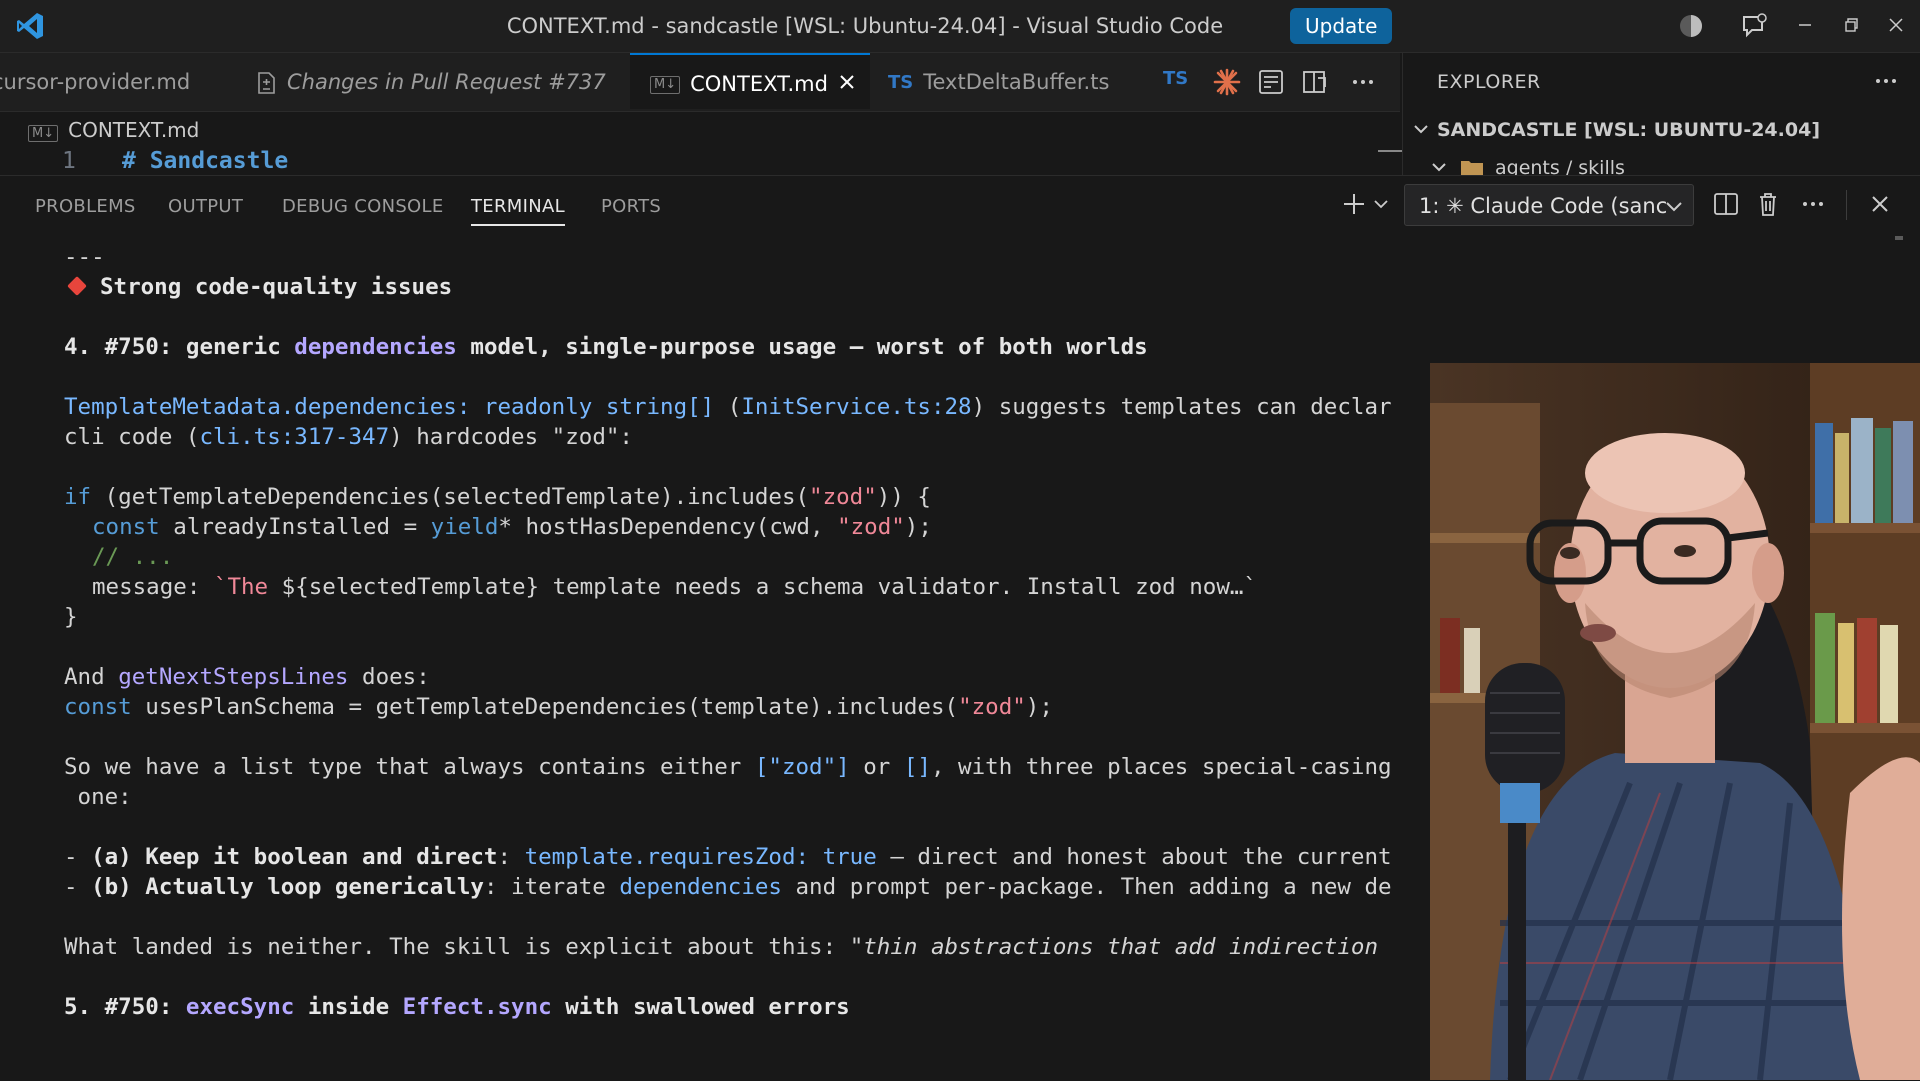 The width and height of the screenshot is (1920, 1081). I want to click on explorer-root-folder: SANDCASTLE [WSL: UBUNTU-24.04], so click(1628, 130).